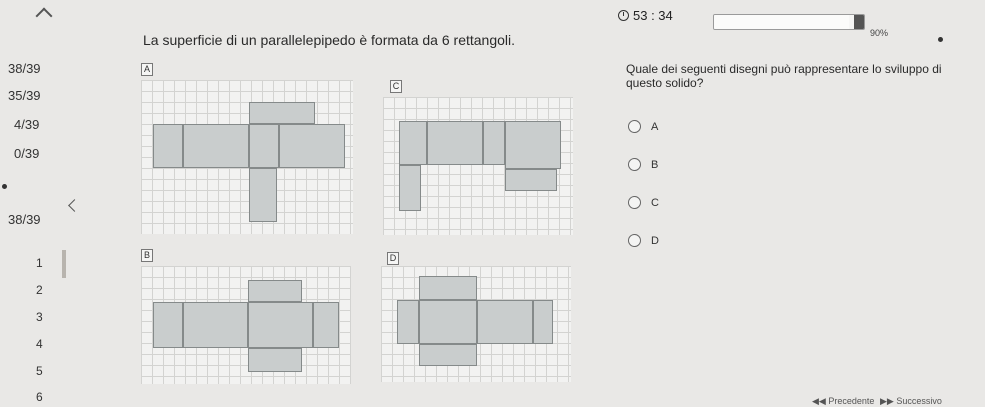 The width and height of the screenshot is (985, 407). What do you see at coordinates (27, 153) in the screenshot?
I see `stat-skipped: 0/39` at bounding box center [27, 153].